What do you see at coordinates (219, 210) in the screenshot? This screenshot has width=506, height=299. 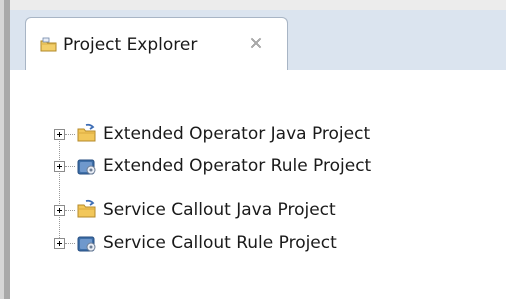 I see `tree-item-label: Service Callout Java Project` at bounding box center [219, 210].